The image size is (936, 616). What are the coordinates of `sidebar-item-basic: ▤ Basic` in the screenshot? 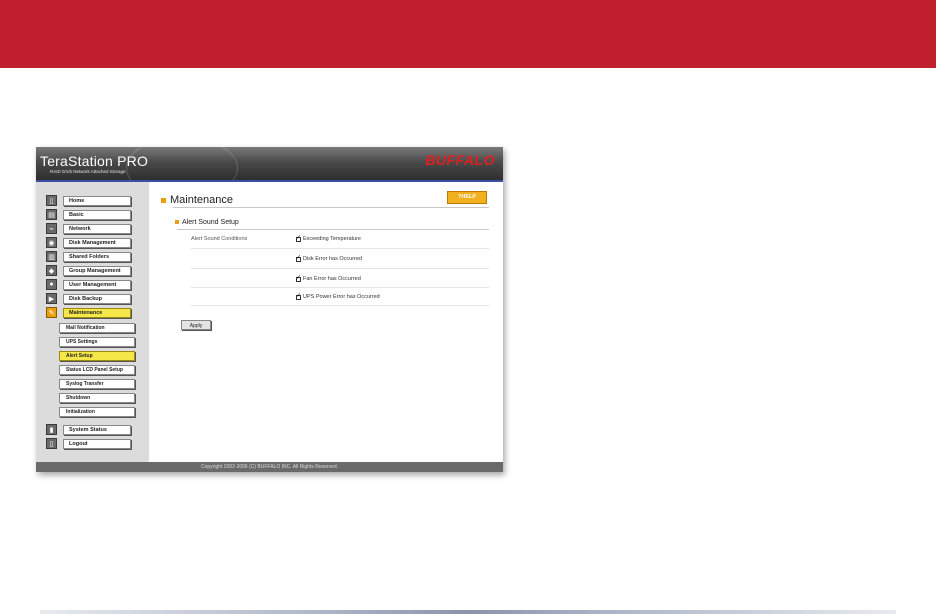 It's located at (88, 214).